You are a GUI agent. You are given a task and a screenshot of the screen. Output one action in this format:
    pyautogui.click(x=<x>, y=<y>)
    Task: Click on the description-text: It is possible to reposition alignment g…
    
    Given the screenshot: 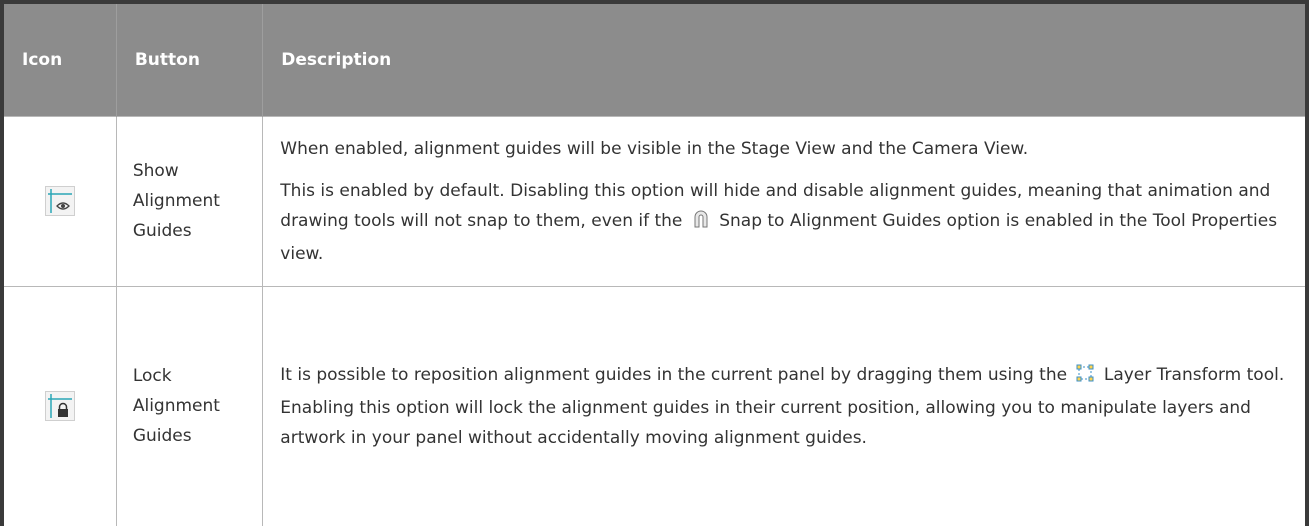 What is the action you would take?
    pyautogui.click(x=782, y=405)
    